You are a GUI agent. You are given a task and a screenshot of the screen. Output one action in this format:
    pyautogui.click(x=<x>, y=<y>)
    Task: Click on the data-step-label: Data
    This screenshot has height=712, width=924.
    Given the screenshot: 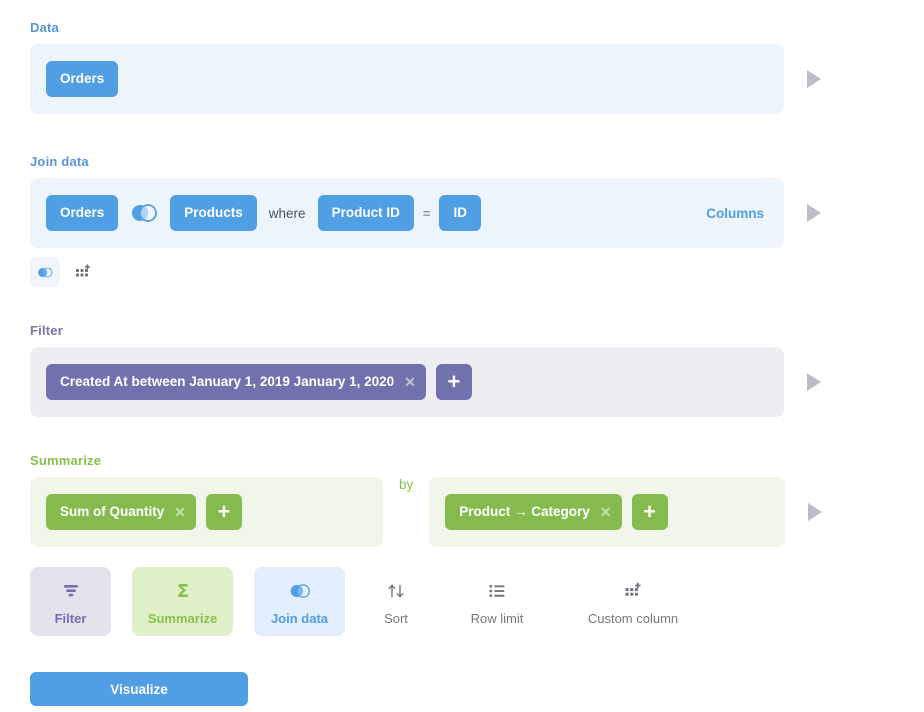 What is the action you would take?
    pyautogui.click(x=44, y=27)
    